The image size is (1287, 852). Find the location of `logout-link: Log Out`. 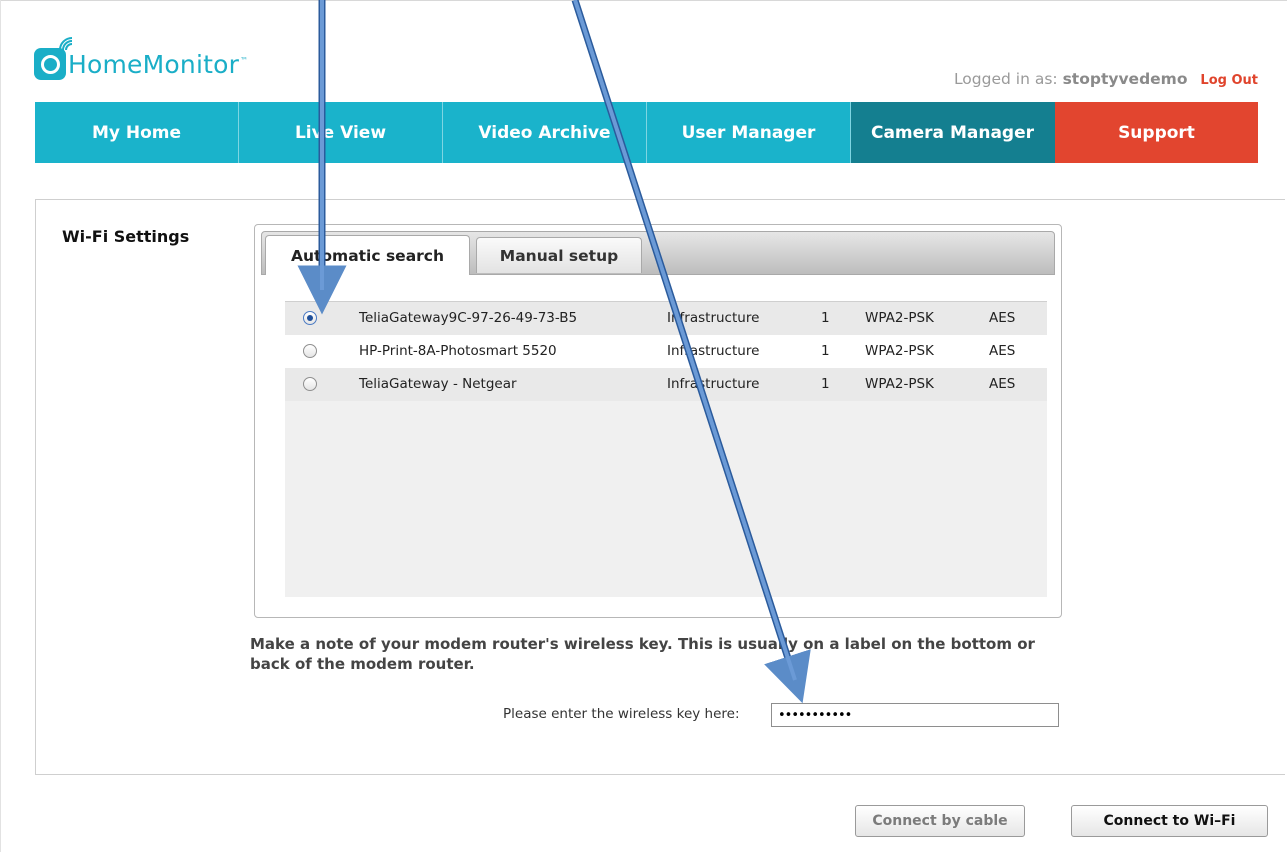

logout-link: Log Out is located at coordinates (1229, 80).